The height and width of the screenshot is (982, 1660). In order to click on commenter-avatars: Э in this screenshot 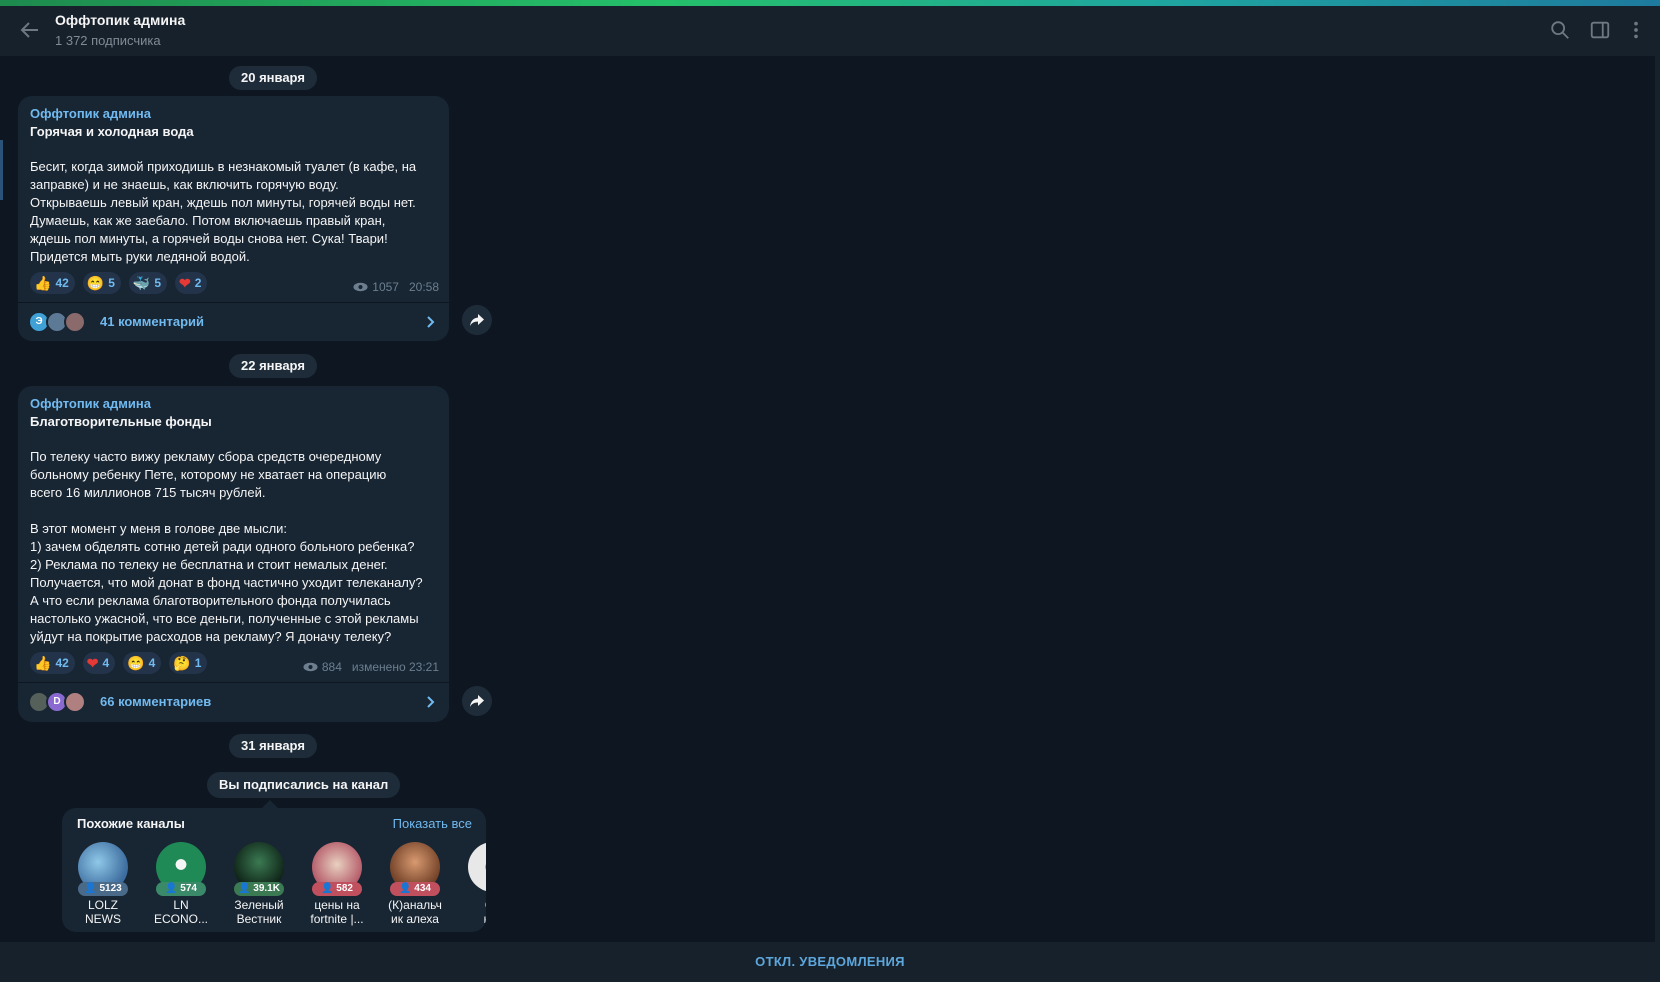, I will do `click(60, 322)`.